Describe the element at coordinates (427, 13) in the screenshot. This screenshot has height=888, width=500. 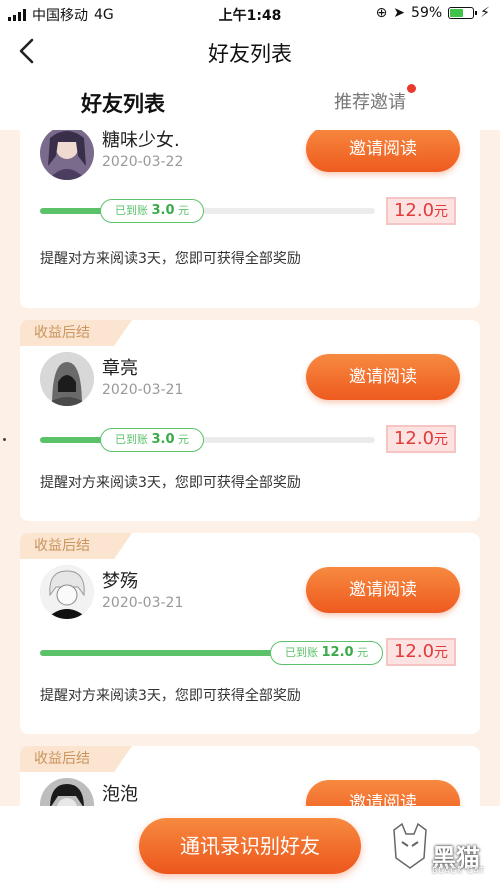
I see `battery-percent: 59%` at that location.